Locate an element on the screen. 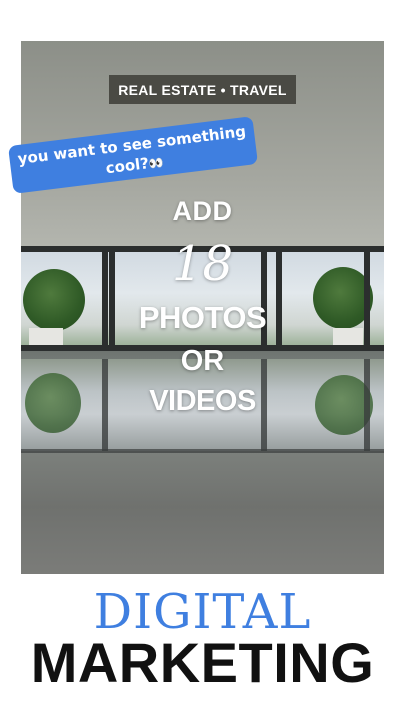 Image resolution: width=405 pixels, height=720 pixels. sticker-line-2-text: cool? is located at coordinates (127, 166).